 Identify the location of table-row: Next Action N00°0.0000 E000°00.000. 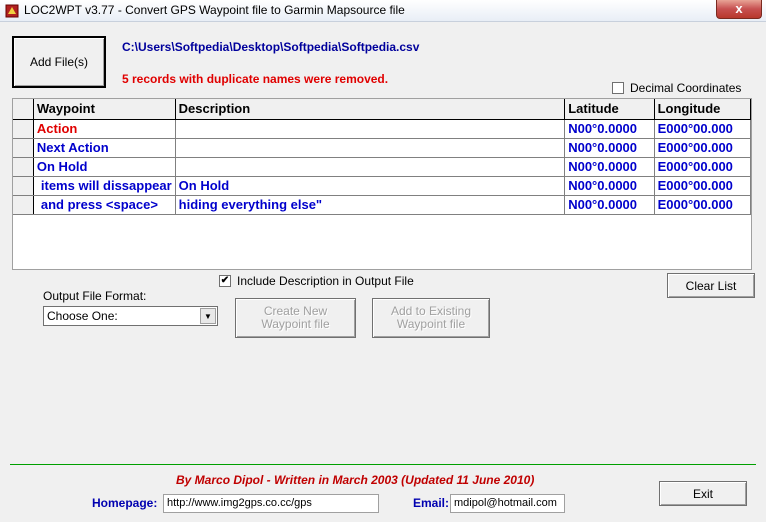
(382, 148).